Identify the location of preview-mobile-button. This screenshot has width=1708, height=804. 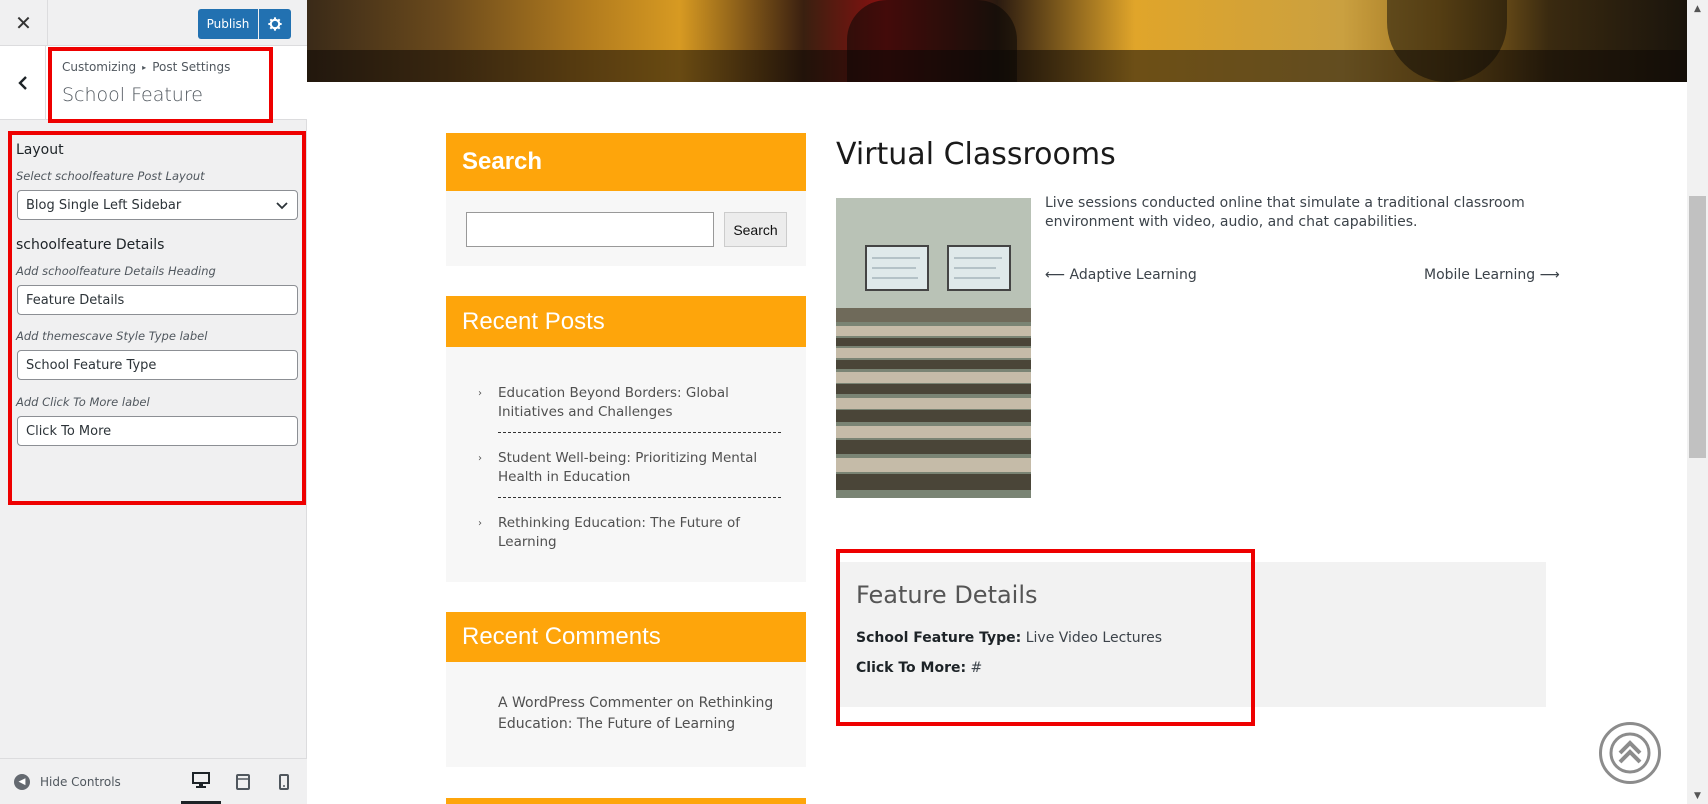
(284, 781).